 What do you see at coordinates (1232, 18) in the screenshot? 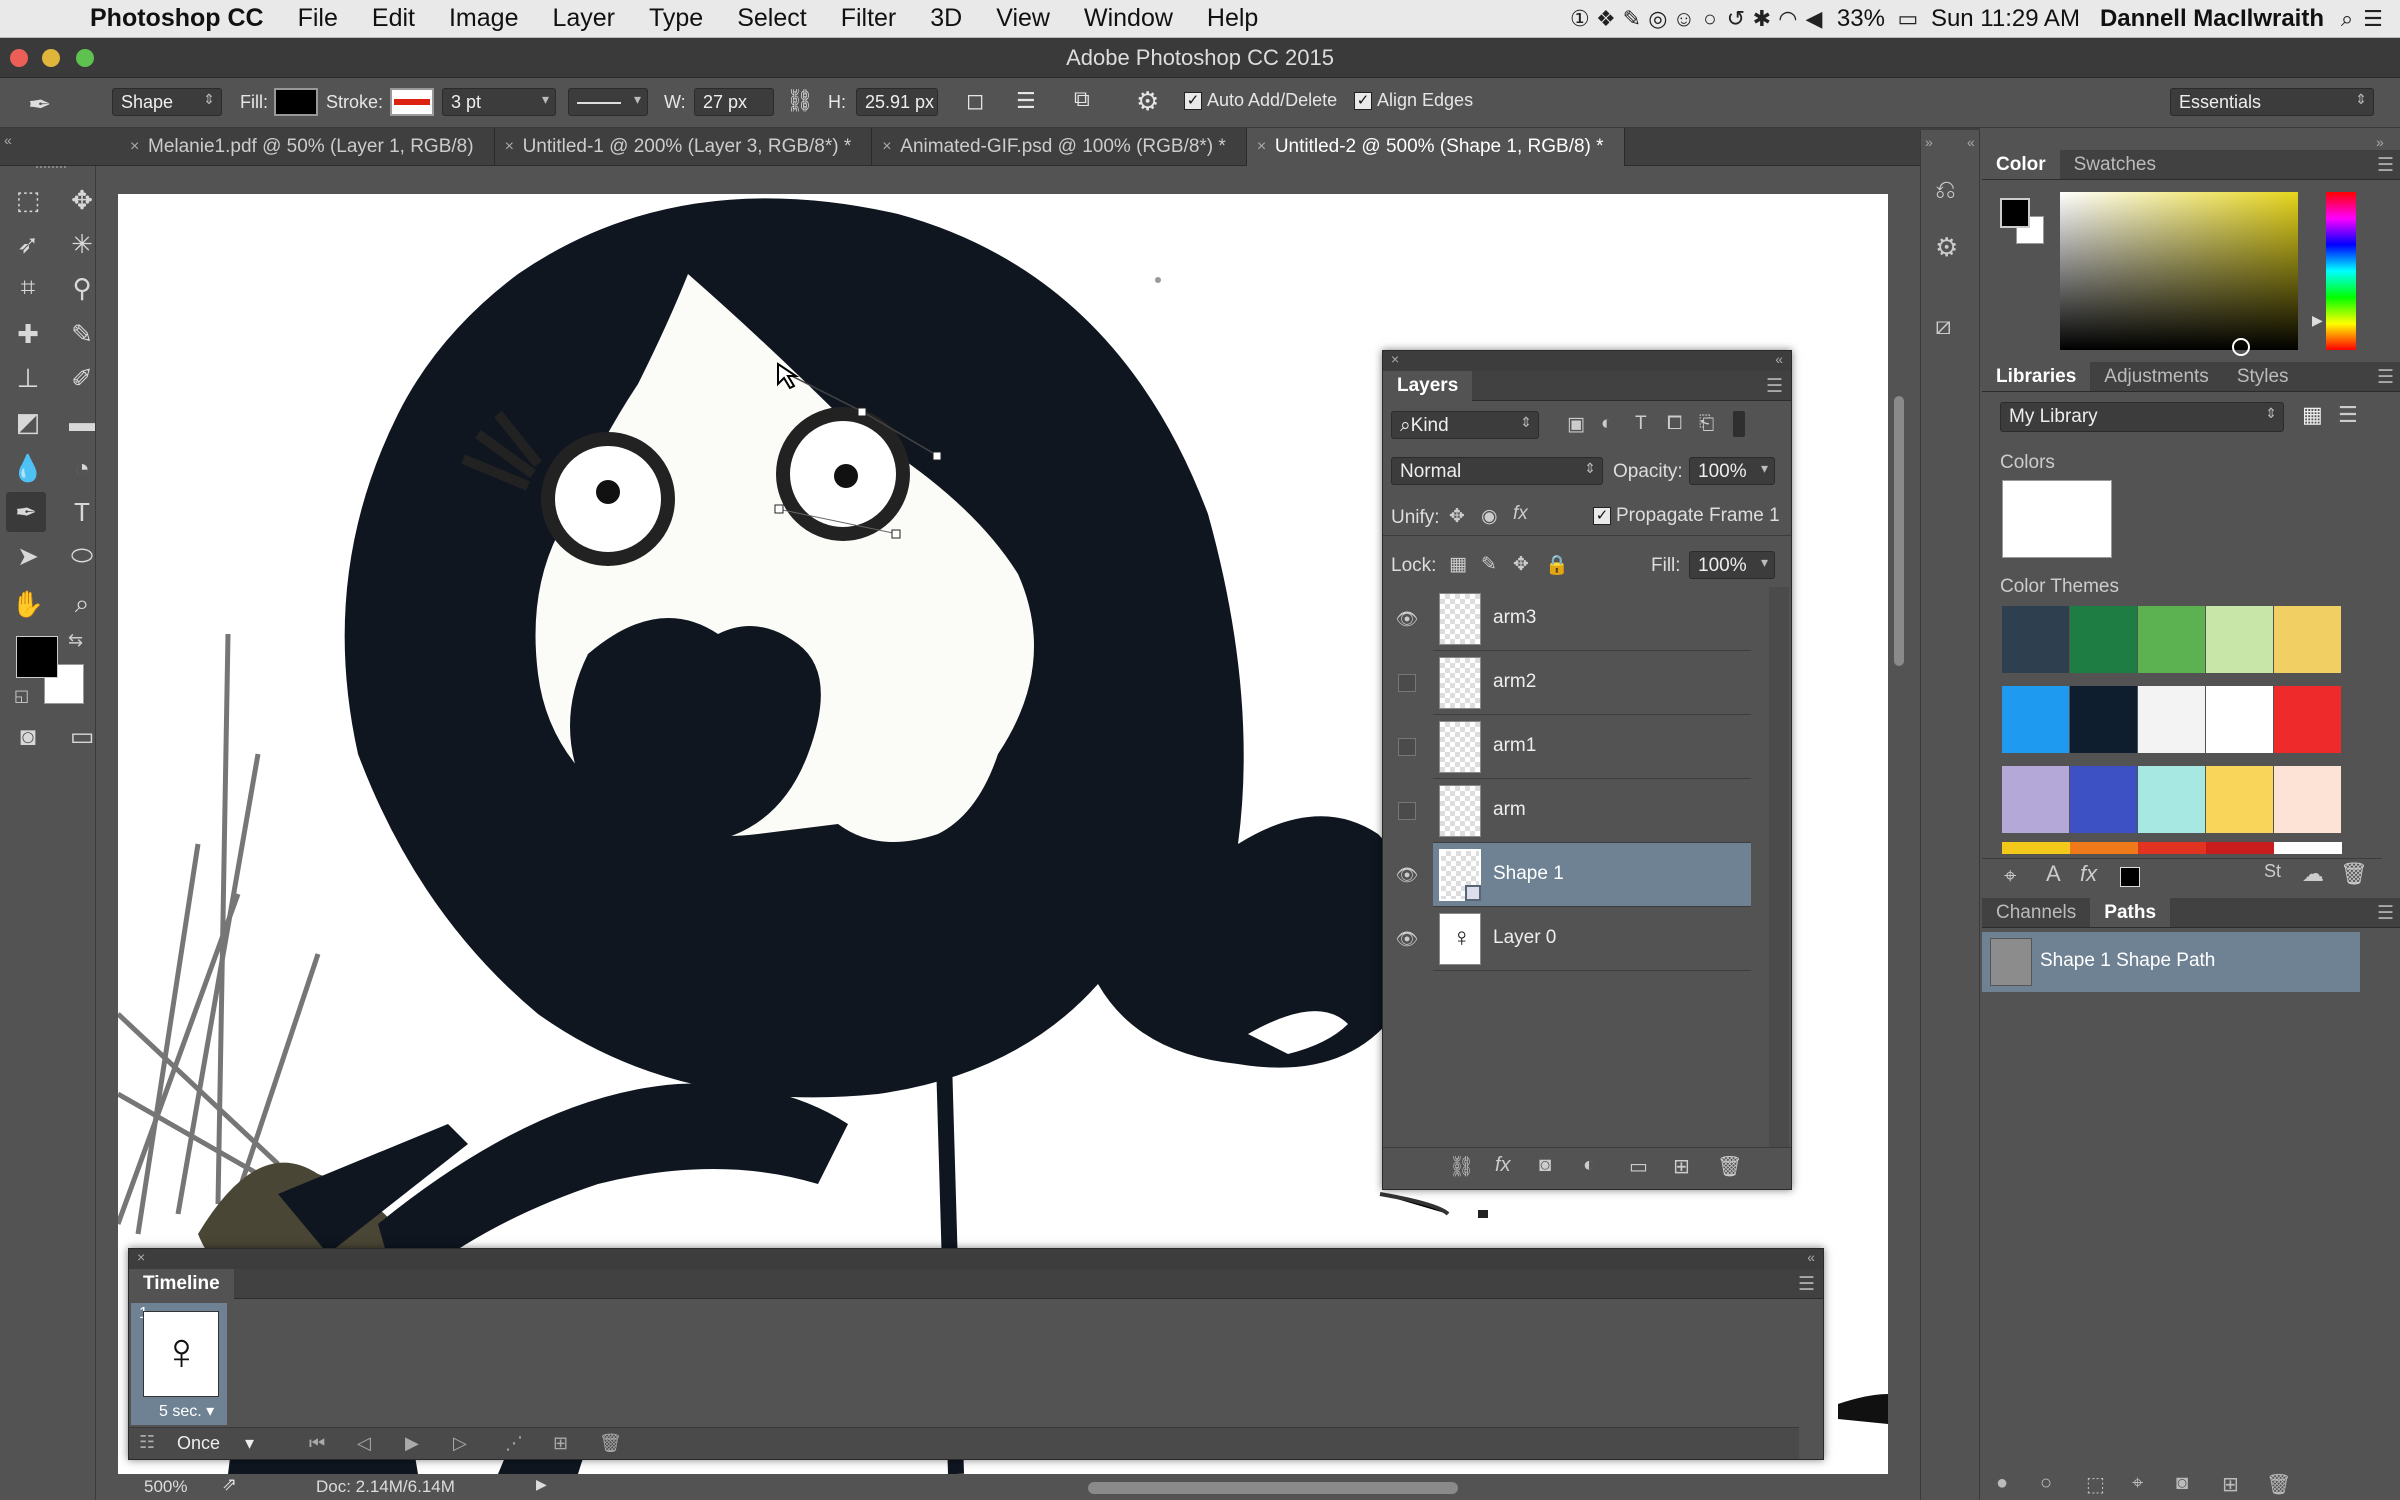
I see `menu-help: Help` at bounding box center [1232, 18].